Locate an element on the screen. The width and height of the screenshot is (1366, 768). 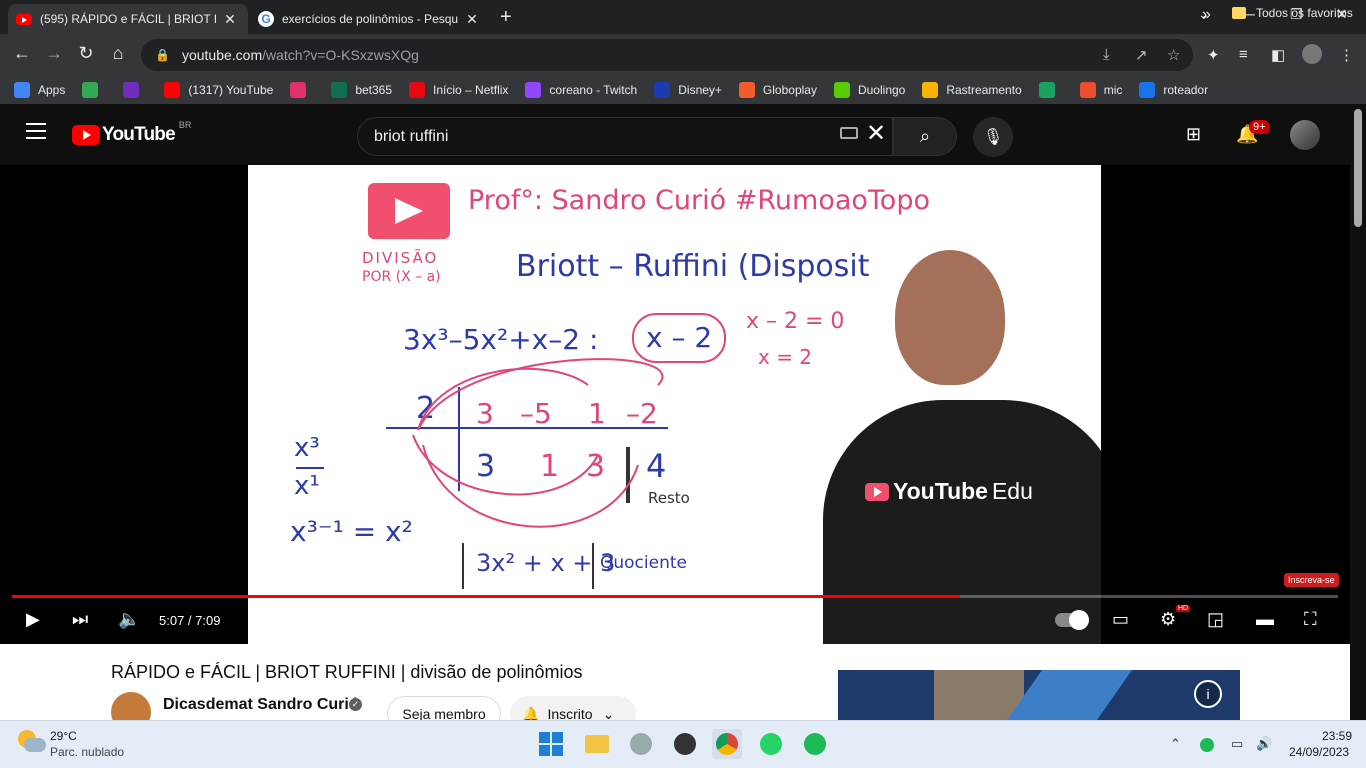
frac-line is located at coordinates (310, 468).